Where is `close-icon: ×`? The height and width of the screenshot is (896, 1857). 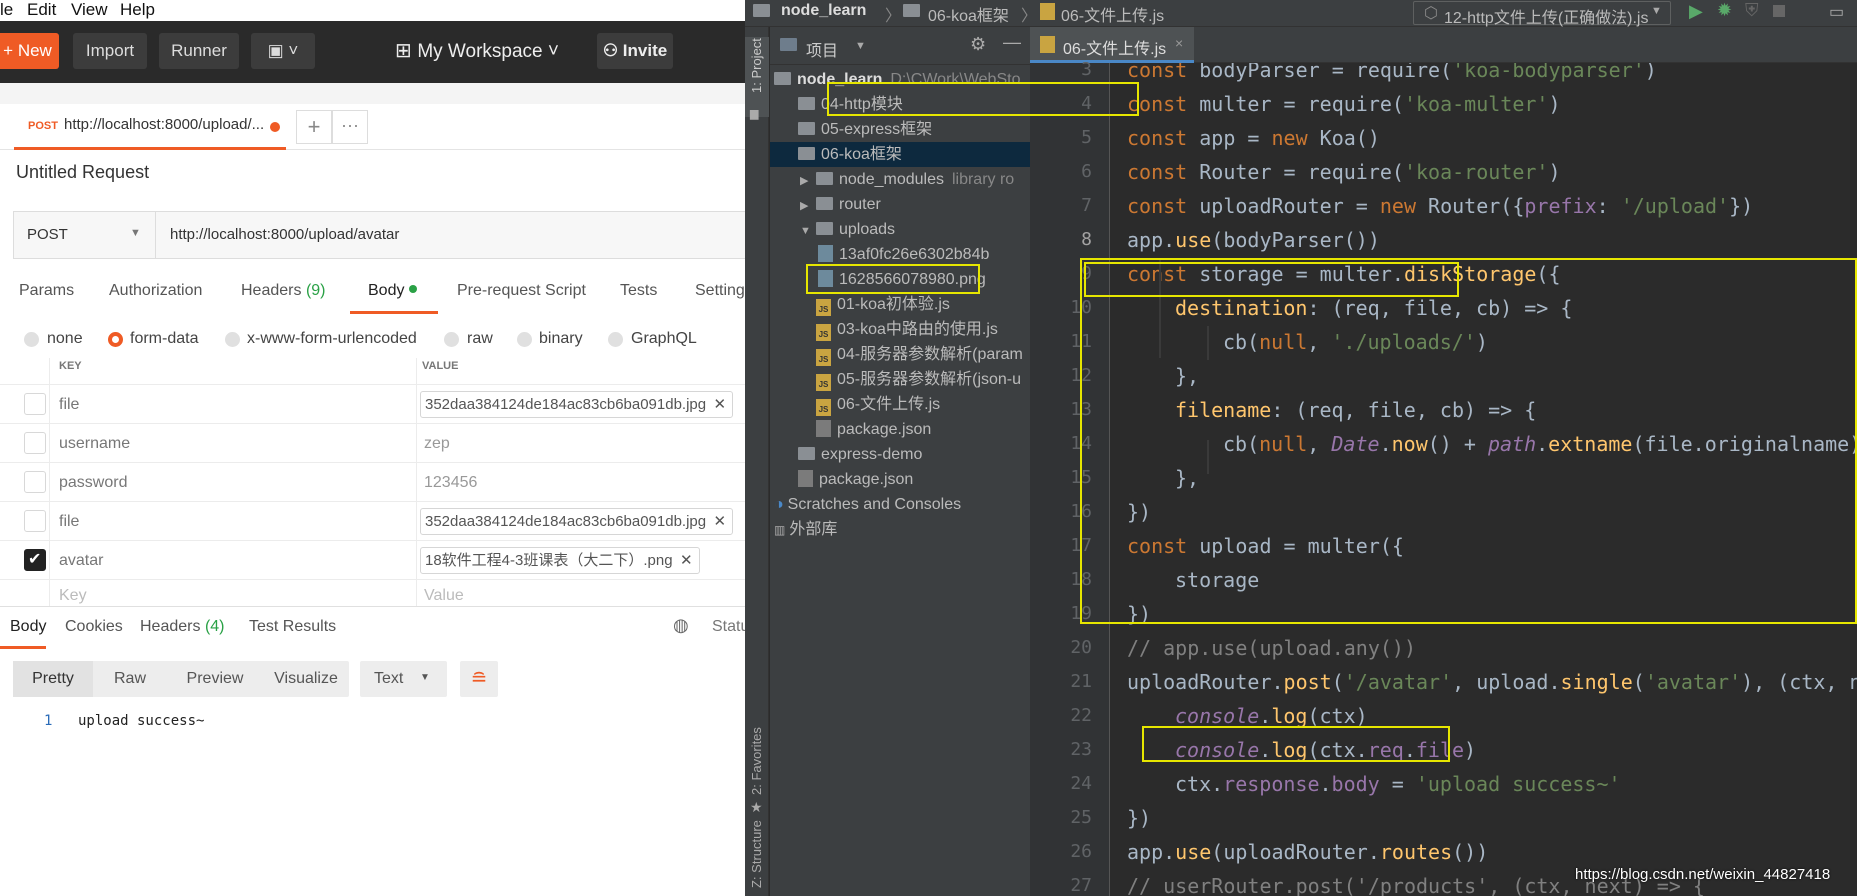 close-icon: × is located at coordinates (1179, 43).